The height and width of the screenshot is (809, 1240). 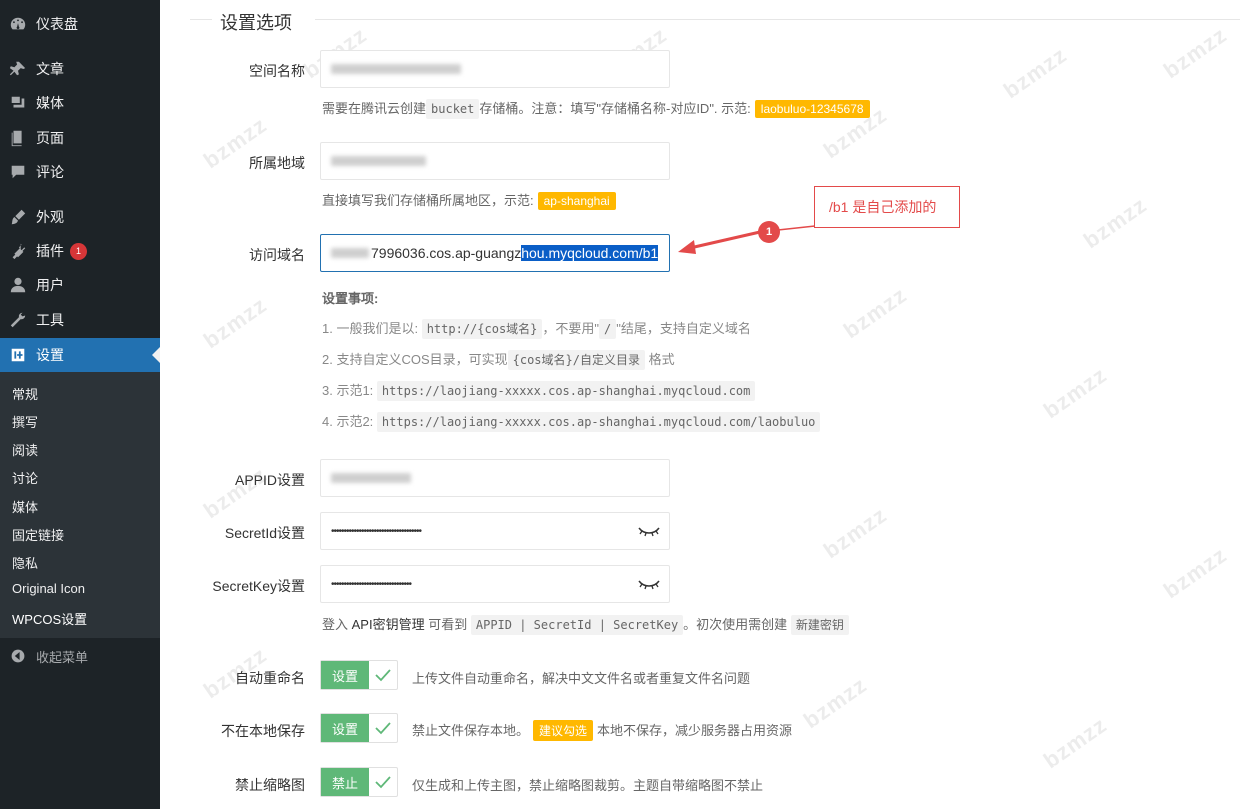 What do you see at coordinates (374, 108) in the screenshot?
I see `hint-text: 需要在腾讯云创建` at bounding box center [374, 108].